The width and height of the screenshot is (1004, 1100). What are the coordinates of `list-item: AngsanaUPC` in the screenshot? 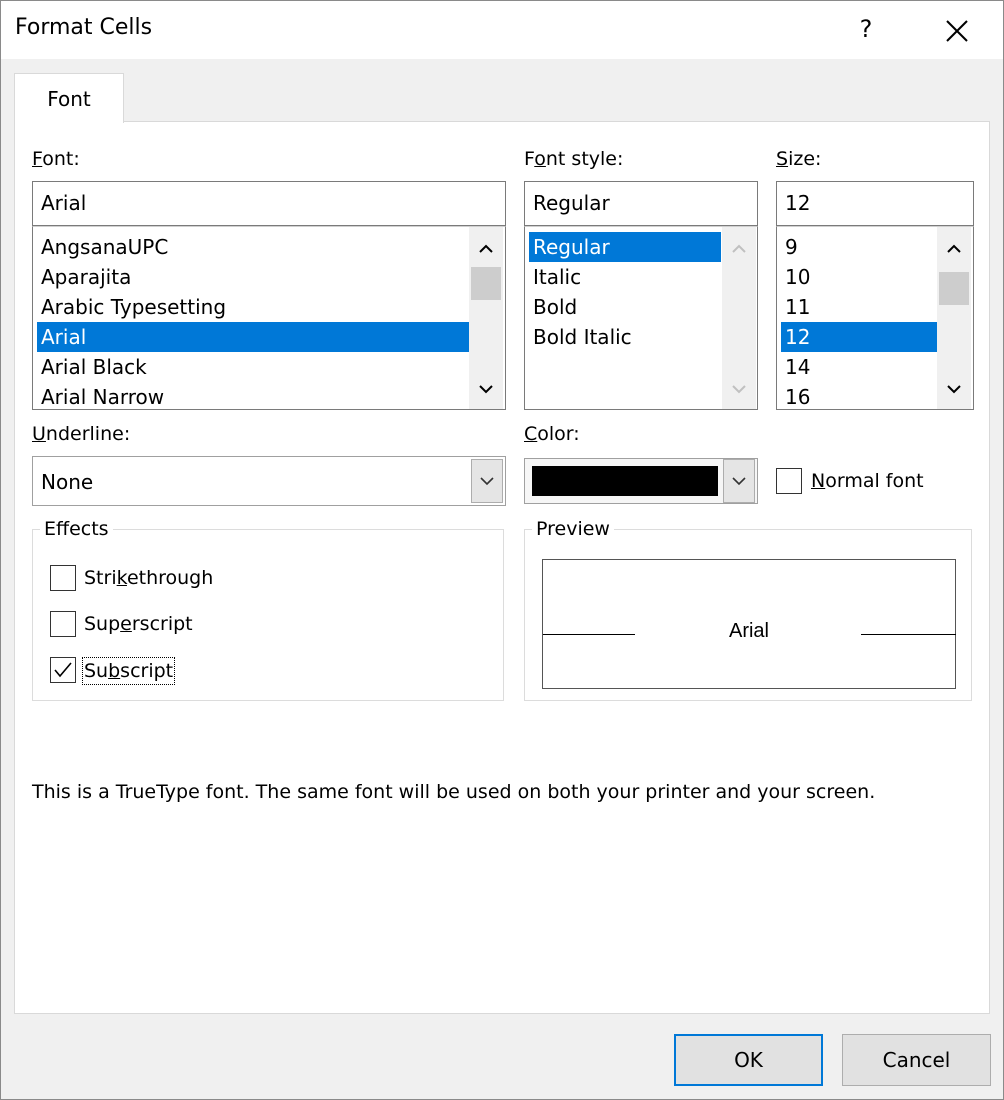 It's located at (253, 247).